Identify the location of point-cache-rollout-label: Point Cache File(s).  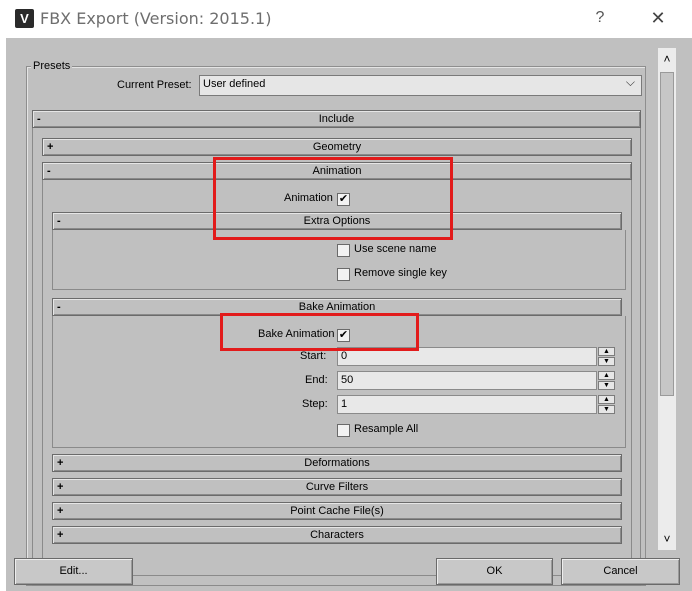
(337, 511).